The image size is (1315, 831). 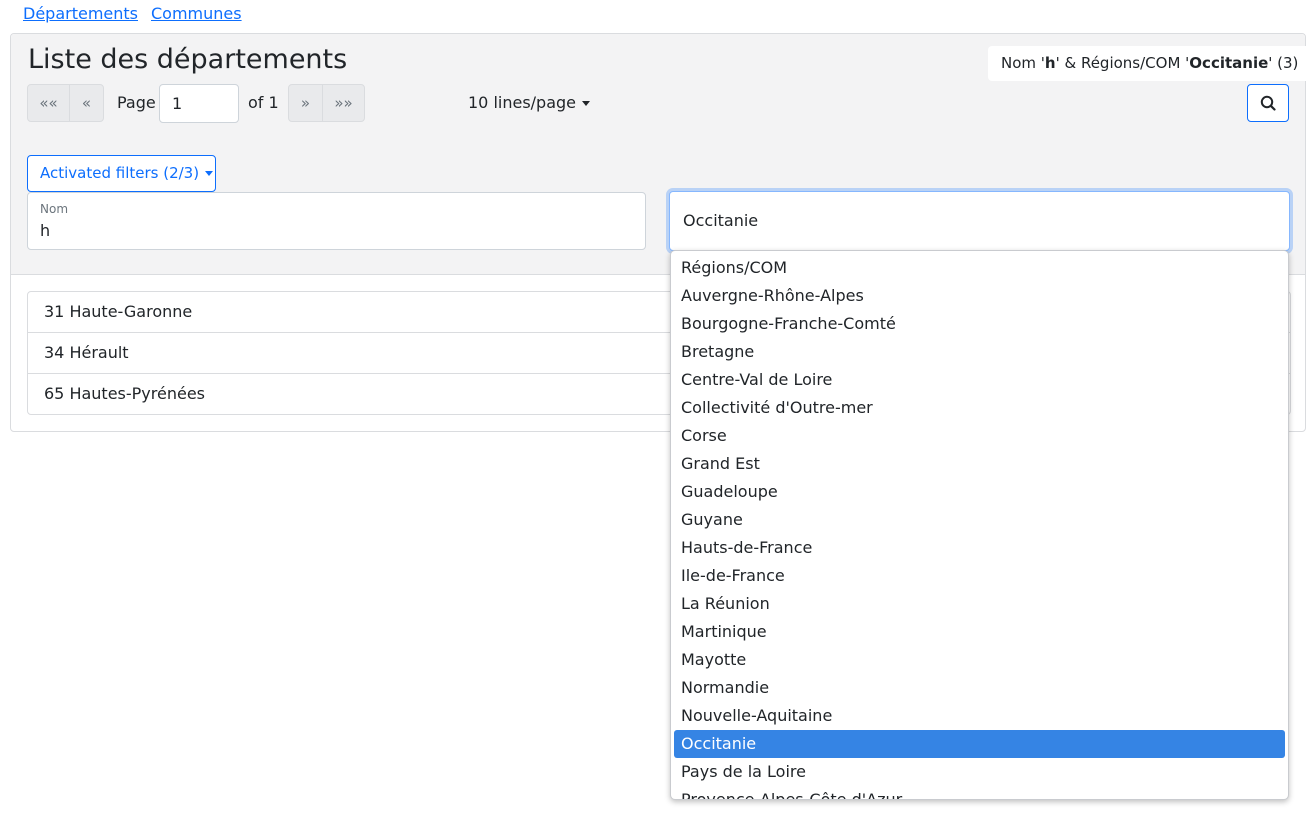 What do you see at coordinates (979, 492) in the screenshot?
I see `region-option: Guadeloupe` at bounding box center [979, 492].